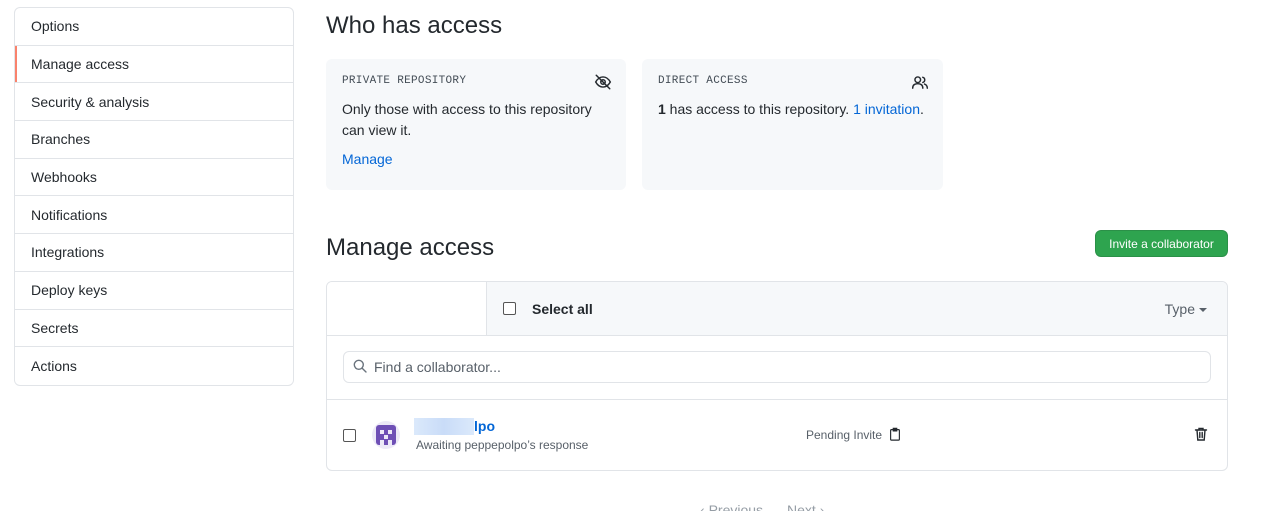 Image resolution: width=1280 pixels, height=511 pixels. I want to click on collaborator-status-text: Awaiting peppepolpo’s response, so click(502, 445).